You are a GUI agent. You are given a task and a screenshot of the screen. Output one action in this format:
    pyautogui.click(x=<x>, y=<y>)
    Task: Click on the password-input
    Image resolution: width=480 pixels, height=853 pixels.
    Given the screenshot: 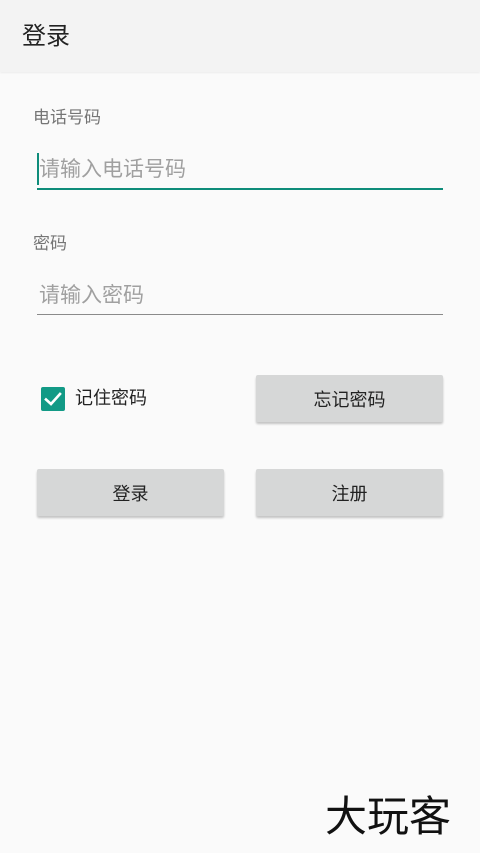 What is the action you would take?
    pyautogui.click(x=240, y=295)
    